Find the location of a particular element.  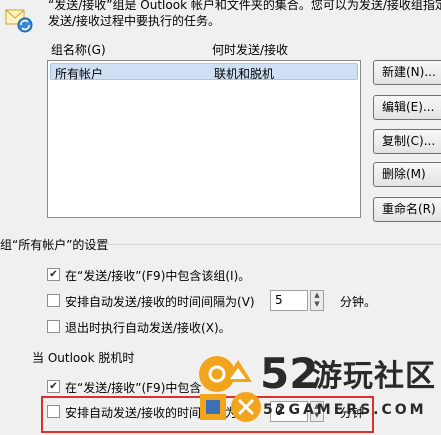

intro-line-2: 发送/接收过程中要执行的任务。 is located at coordinates (134, 21).